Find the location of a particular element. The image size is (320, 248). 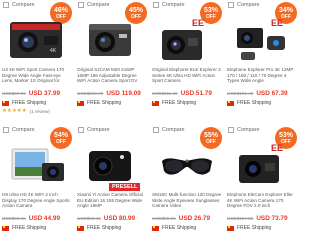

price-row: USD$101.49 USD 67.39 is located at coordinates (262, 93).